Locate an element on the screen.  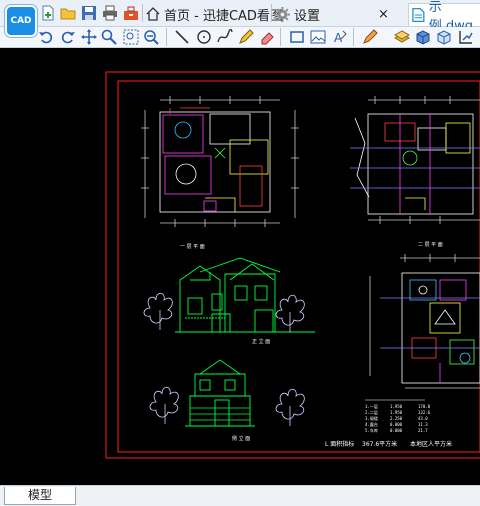
title-bar: CAD 首页 - 迅捷CAD看图 设置 × 示例.dwg is located at coordinates (240, 18).